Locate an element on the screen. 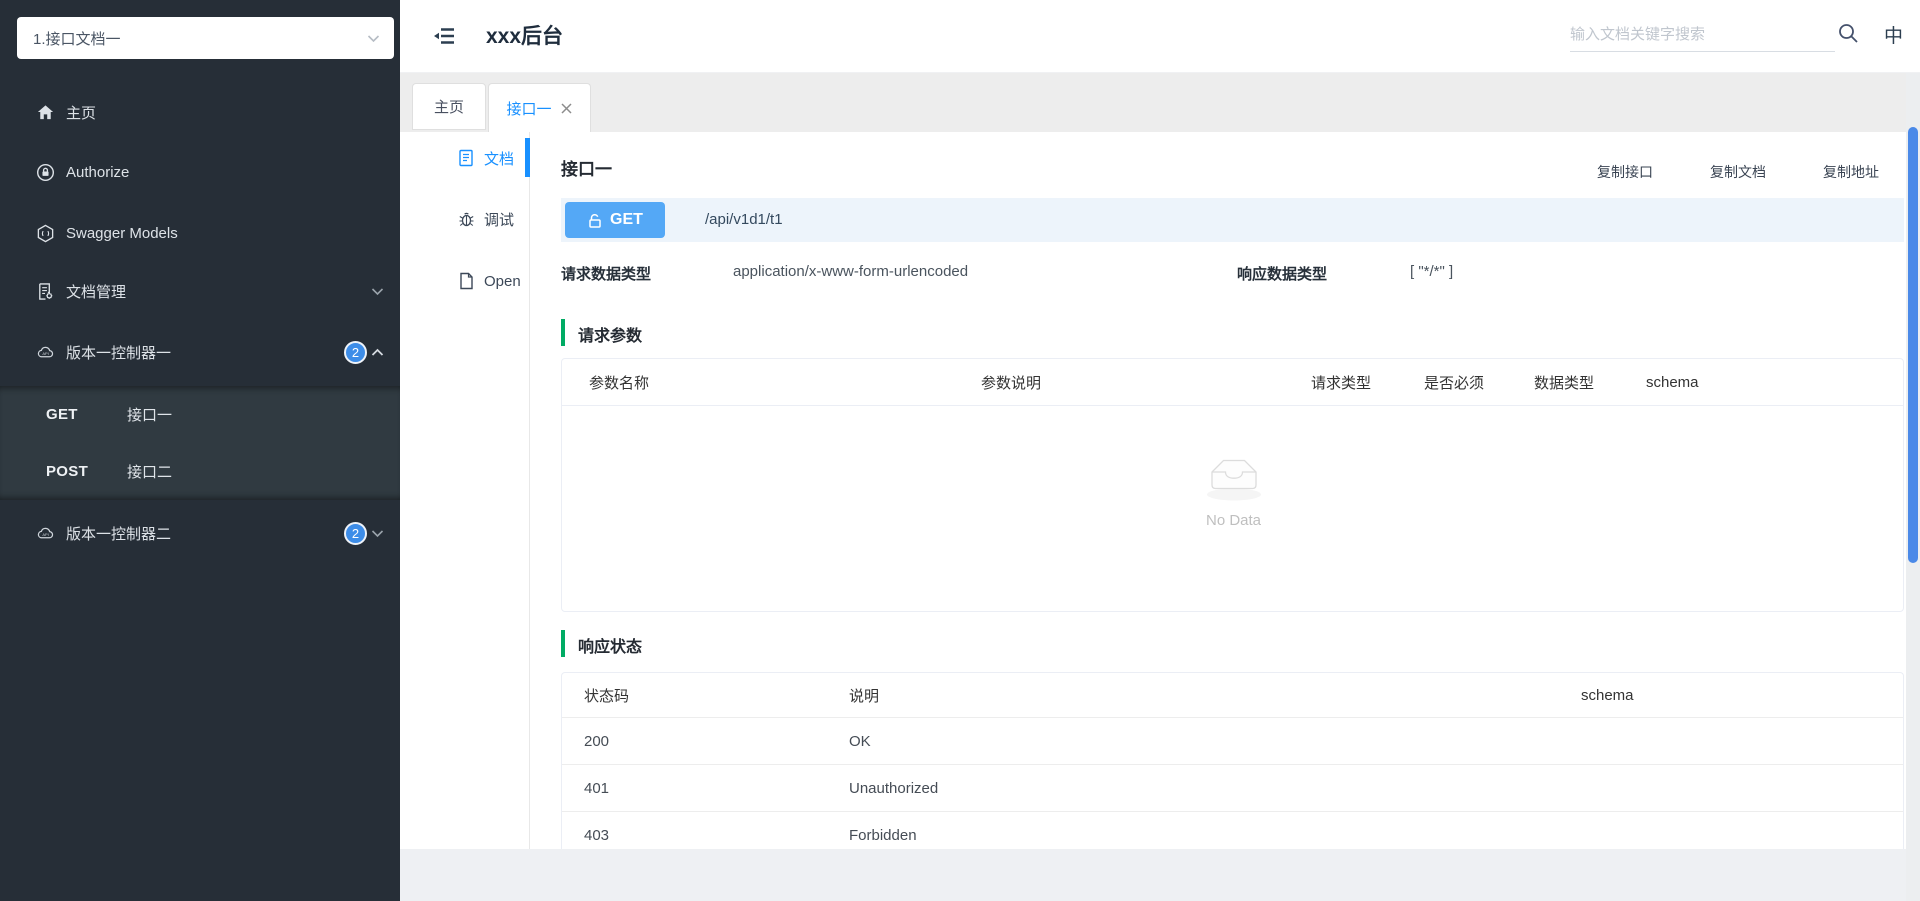 Image resolution: width=1920 pixels, height=901 pixels. section-marker is located at coordinates (563, 643).